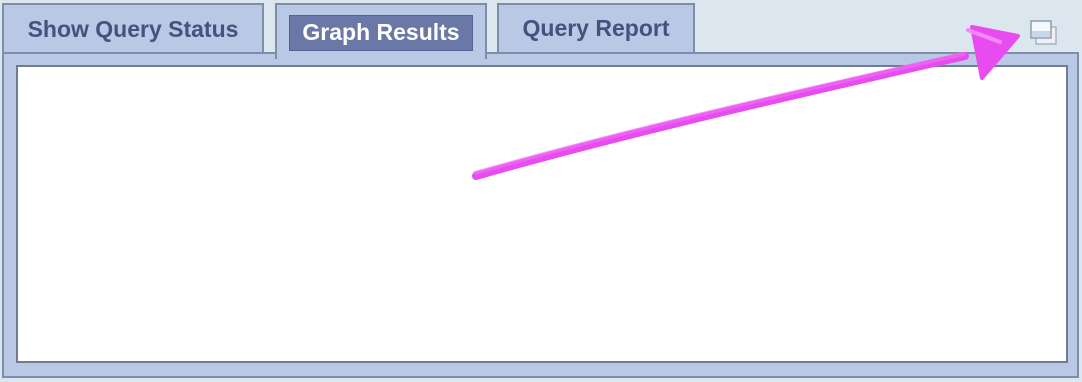 The height and width of the screenshot is (382, 1082). What do you see at coordinates (1044, 32) in the screenshot?
I see `maximize-window-icon` at bounding box center [1044, 32].